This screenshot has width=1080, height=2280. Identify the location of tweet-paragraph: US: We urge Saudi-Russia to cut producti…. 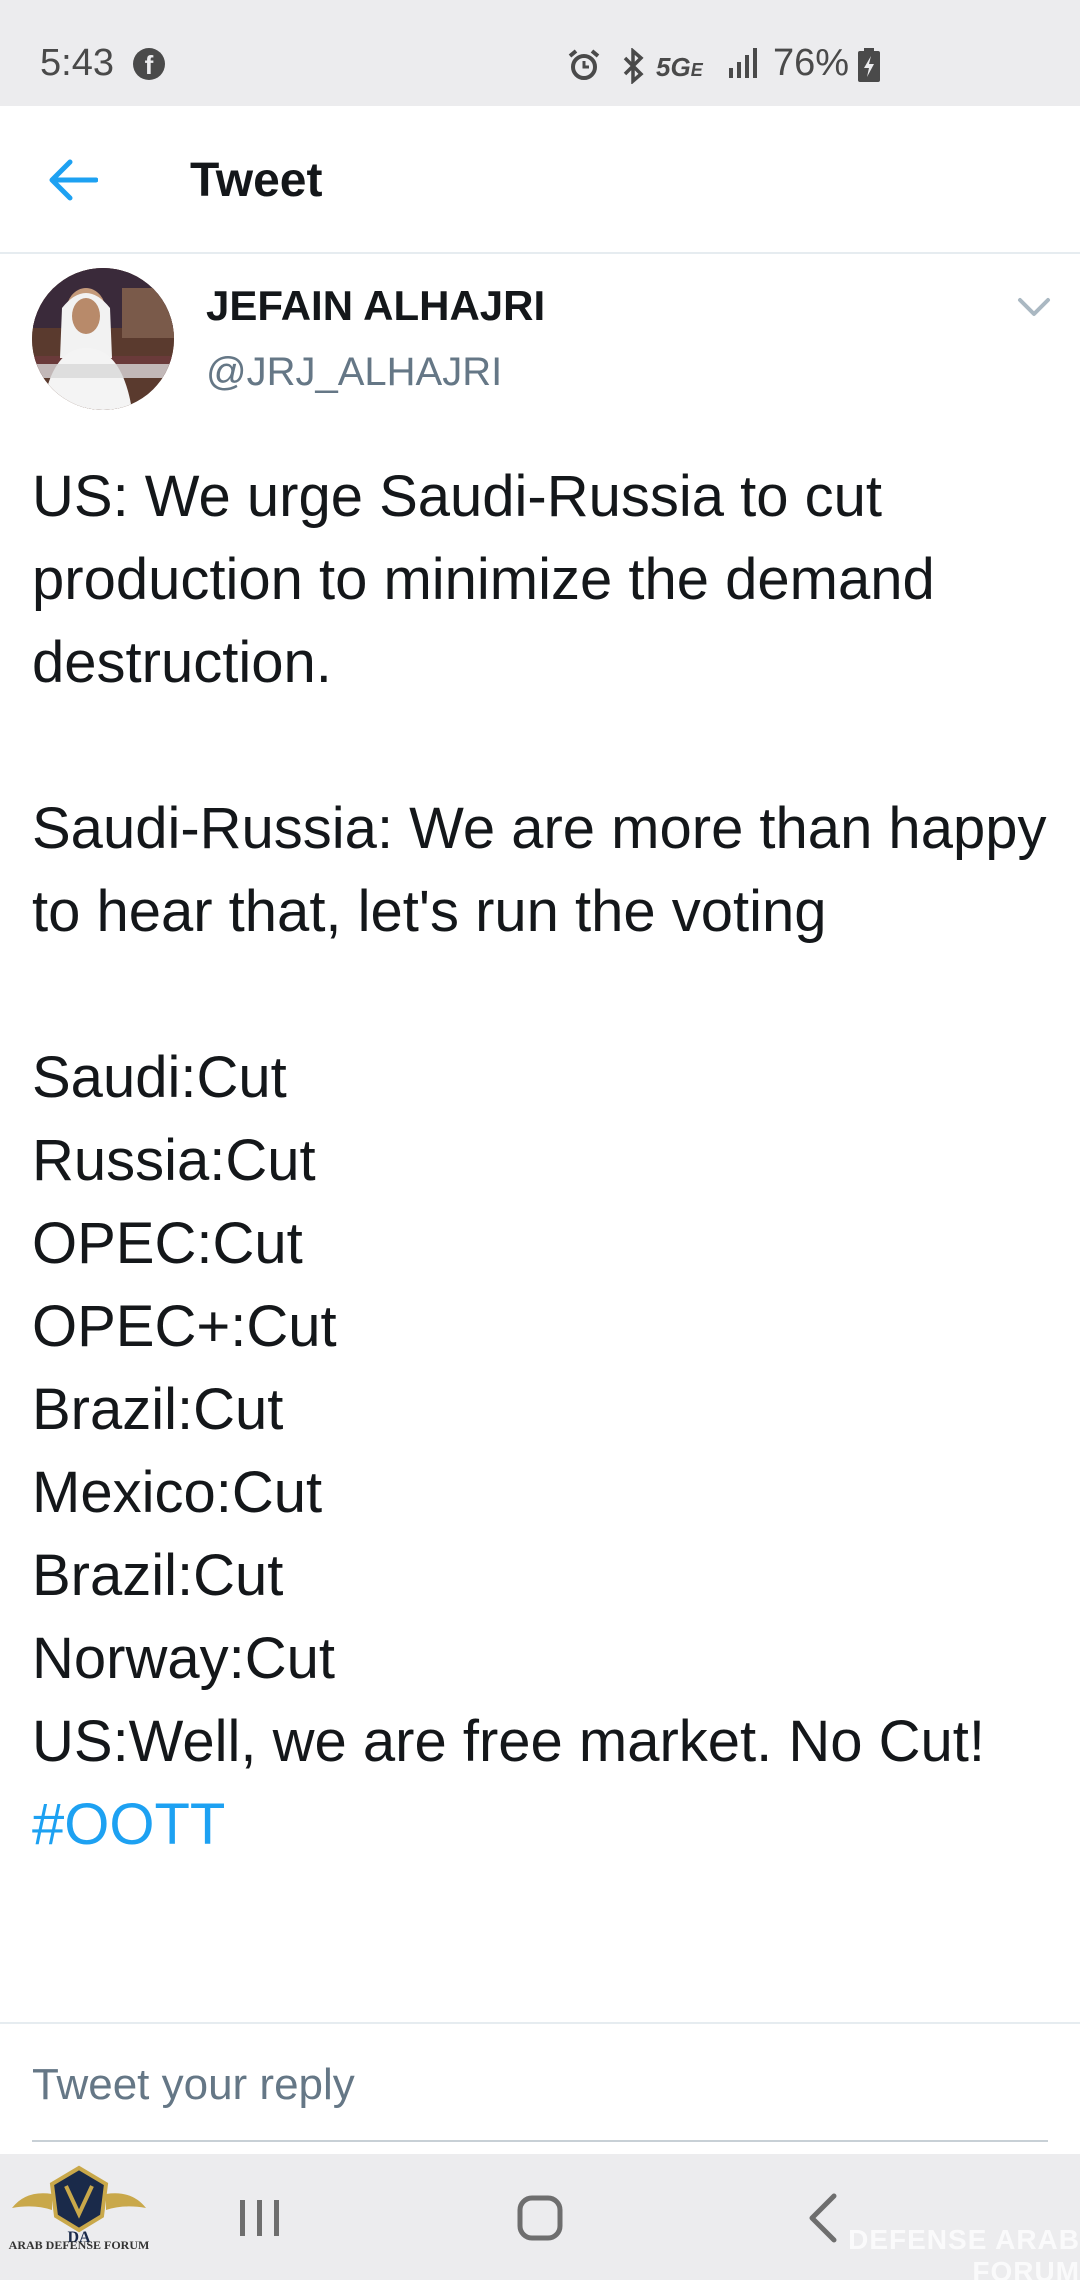
(483, 579).